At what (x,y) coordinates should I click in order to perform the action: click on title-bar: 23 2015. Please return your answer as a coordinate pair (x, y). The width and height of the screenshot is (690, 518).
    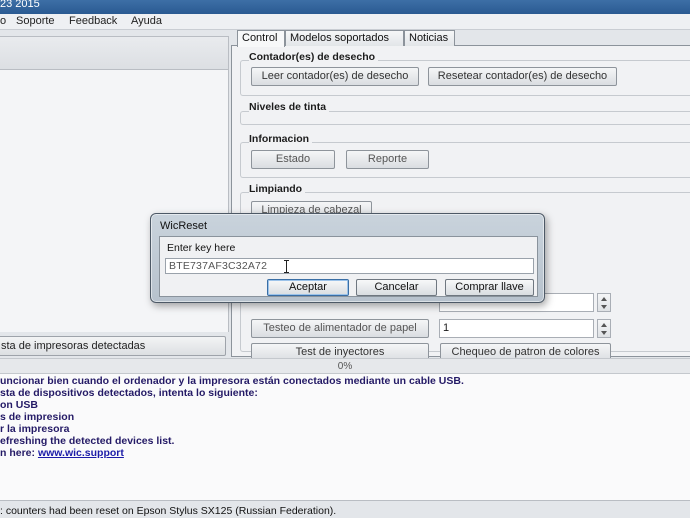
    Looking at the image, I should click on (345, 7).